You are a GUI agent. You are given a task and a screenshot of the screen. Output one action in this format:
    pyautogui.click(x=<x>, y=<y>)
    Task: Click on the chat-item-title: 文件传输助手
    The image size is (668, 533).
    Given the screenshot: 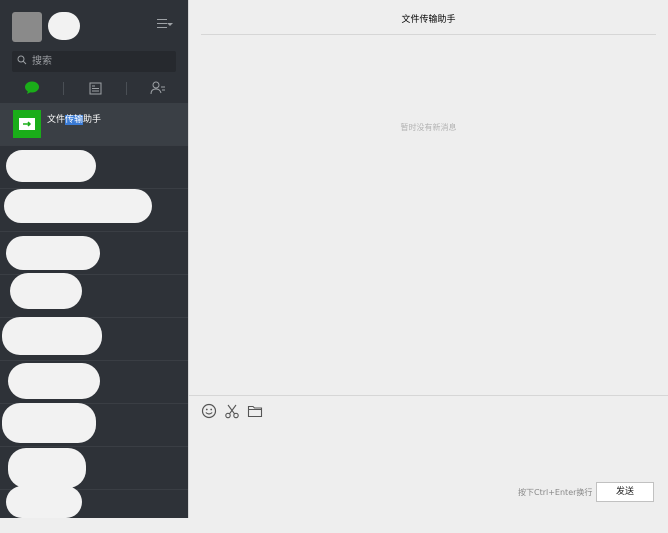 What is the action you would take?
    pyautogui.click(x=74, y=120)
    